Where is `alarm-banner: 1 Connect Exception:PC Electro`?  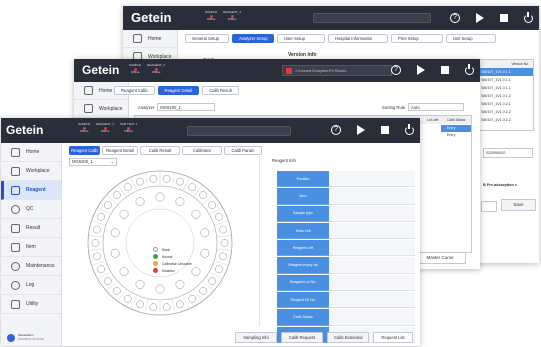 alarm-banner: 1 Connect Exception:PC Electro is located at coordinates (337, 70).